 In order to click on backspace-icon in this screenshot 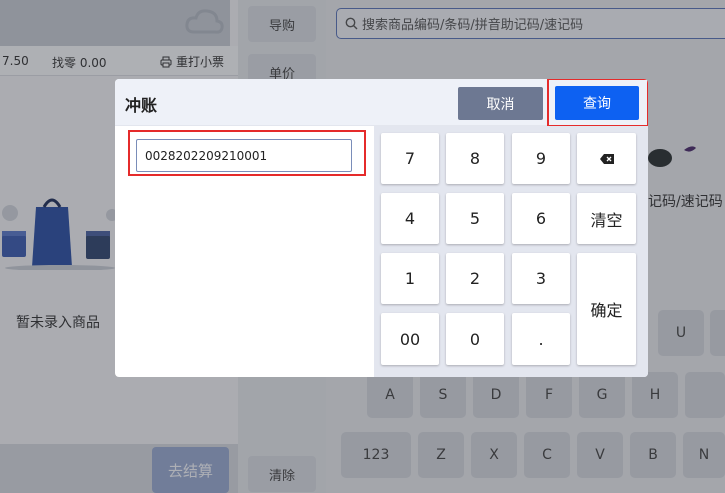, I will do `click(606, 158)`.